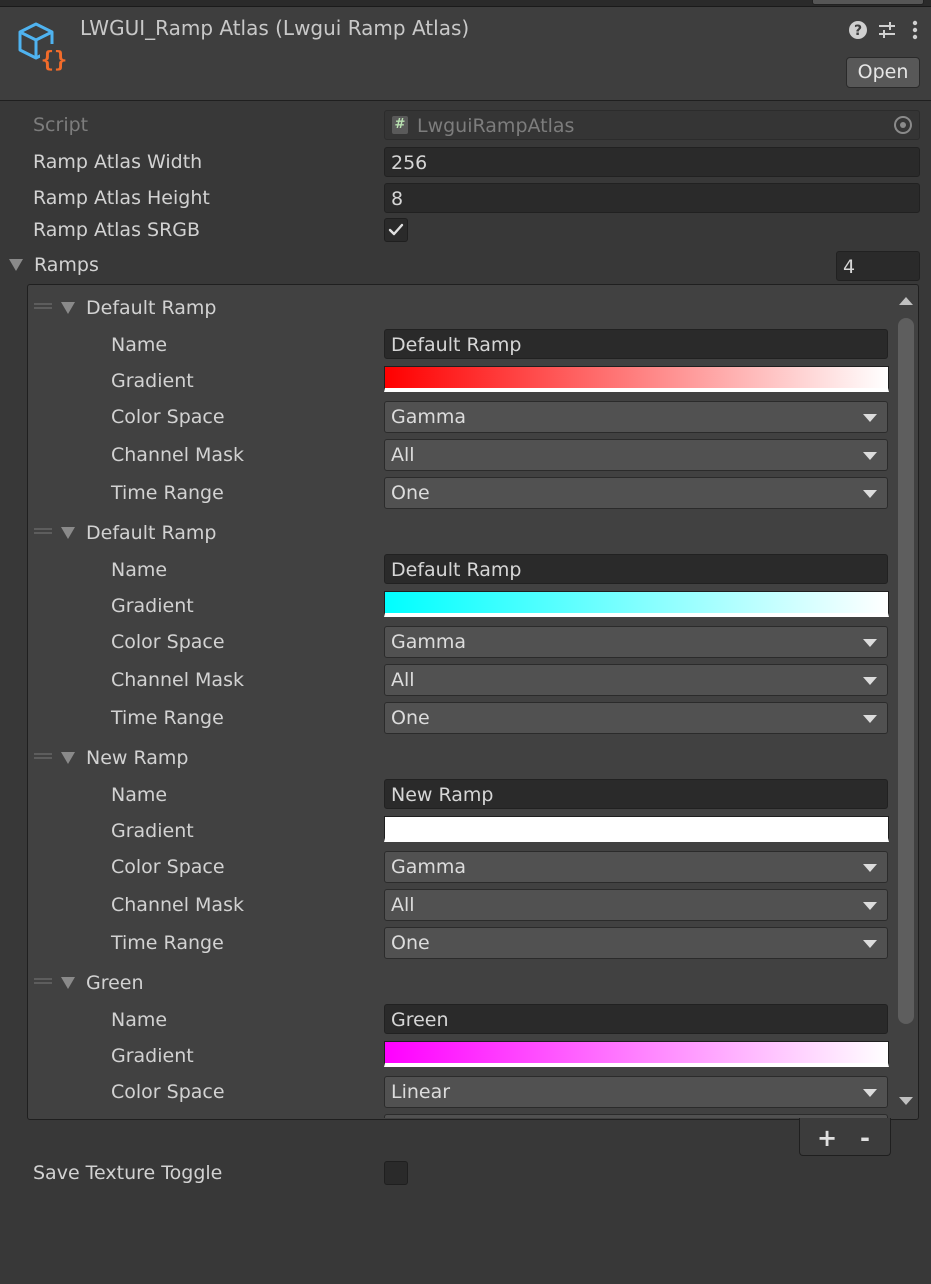 The height and width of the screenshot is (1284, 931). I want to click on ramp-name-input: New Ramp, so click(636, 794).